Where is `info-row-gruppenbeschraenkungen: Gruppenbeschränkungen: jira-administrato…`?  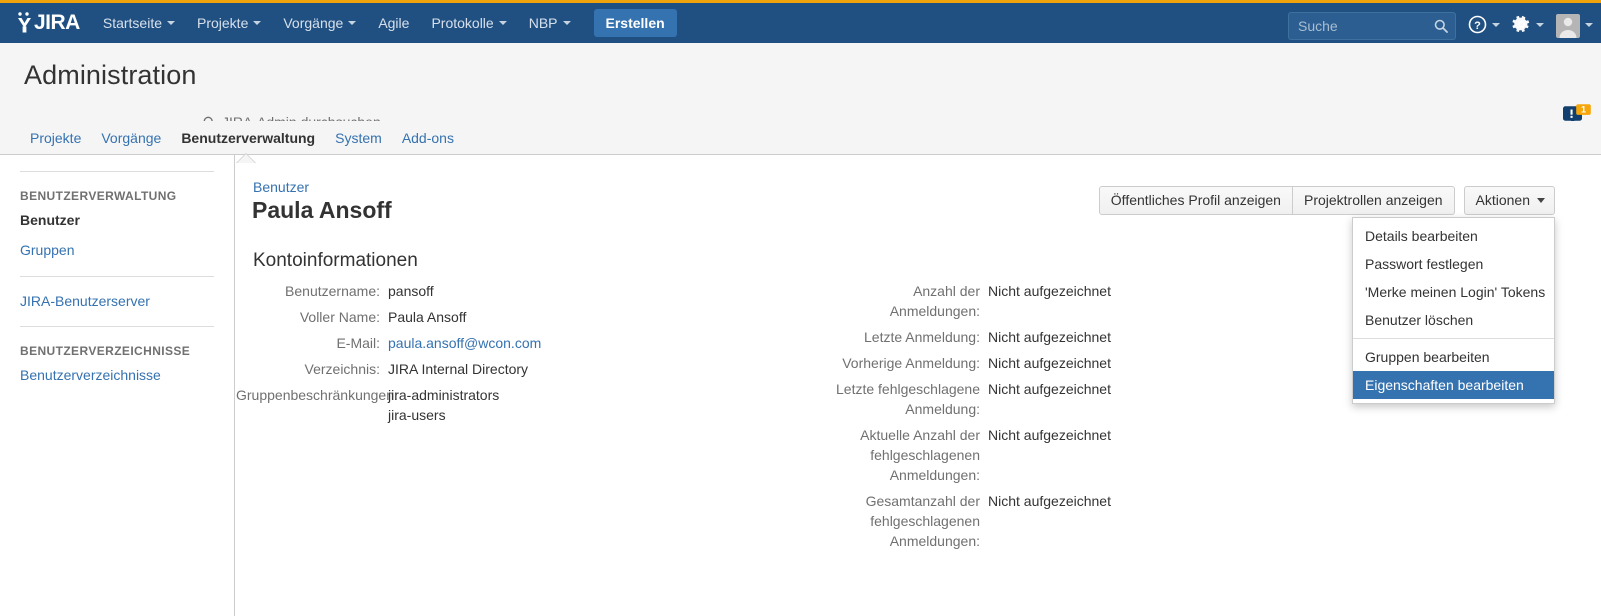 info-row-gruppenbeschraenkungen: Gruppenbeschränkungen: jira-administrato… is located at coordinates (531, 405).